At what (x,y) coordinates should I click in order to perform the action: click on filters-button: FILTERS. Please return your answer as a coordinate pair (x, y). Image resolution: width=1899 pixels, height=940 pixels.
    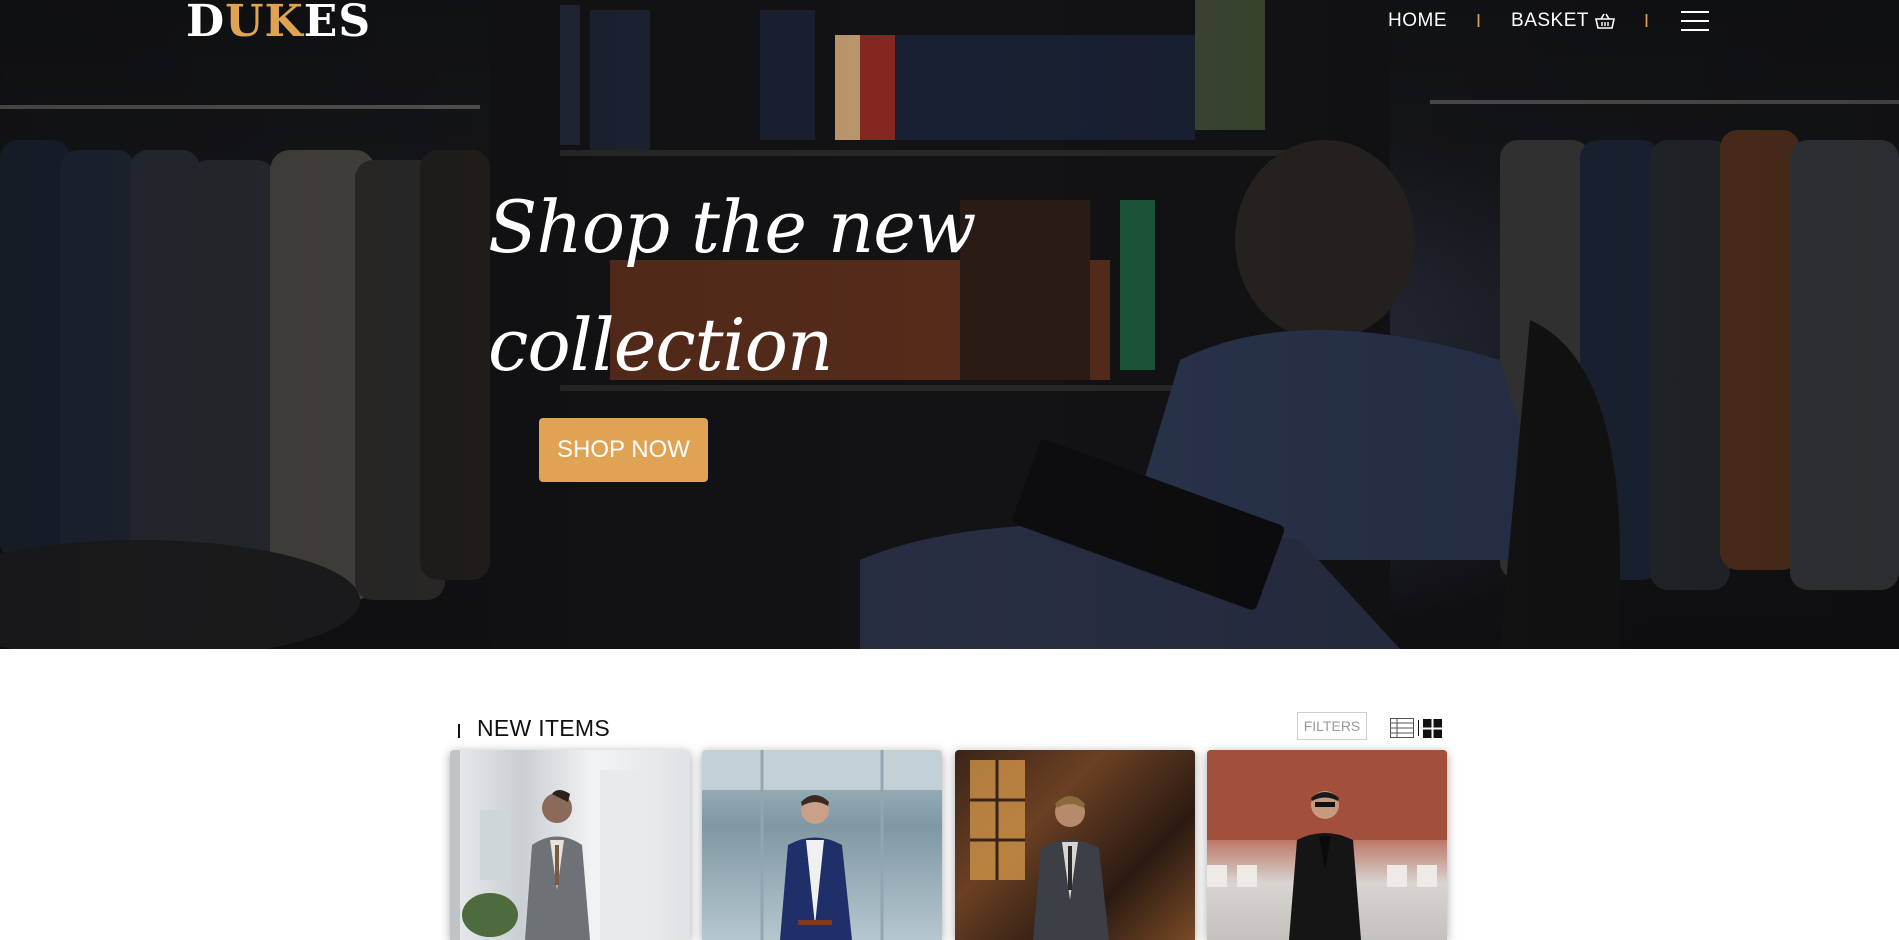
    Looking at the image, I should click on (1332, 726).